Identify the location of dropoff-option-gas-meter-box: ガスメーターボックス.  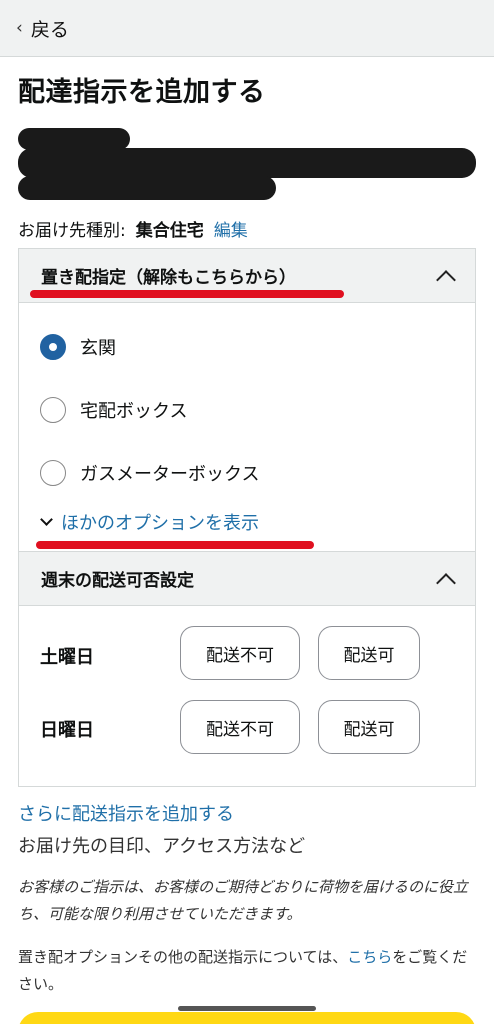
(149, 473).